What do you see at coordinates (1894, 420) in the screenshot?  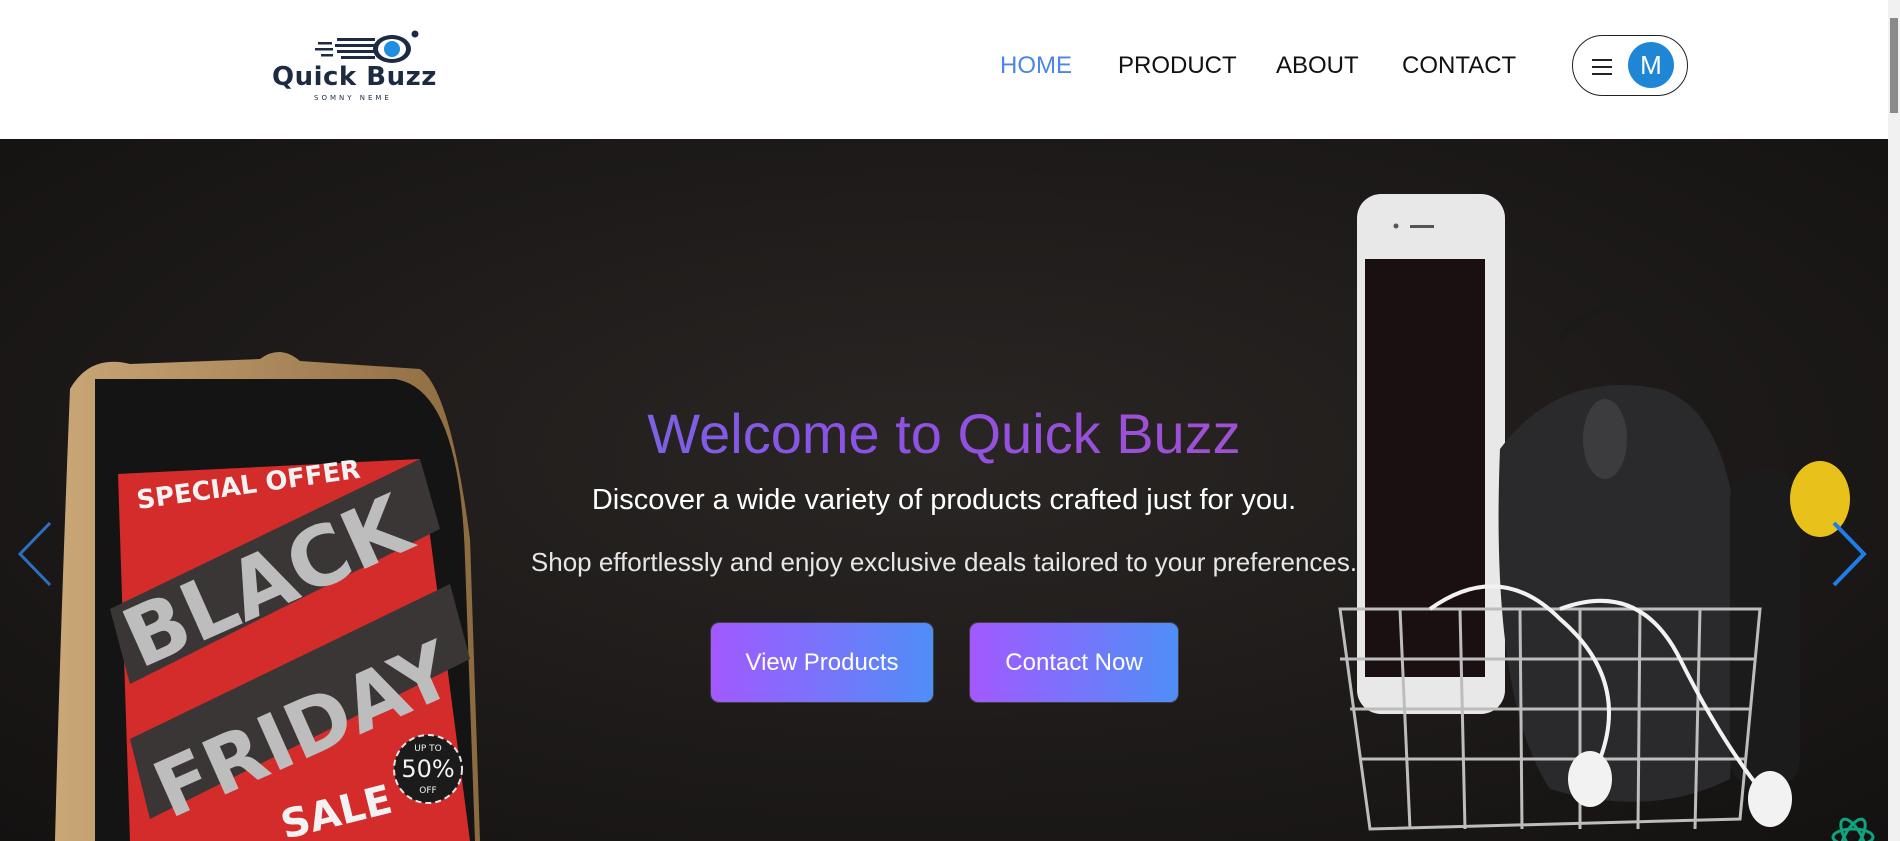 I see `page-scrollbar` at bounding box center [1894, 420].